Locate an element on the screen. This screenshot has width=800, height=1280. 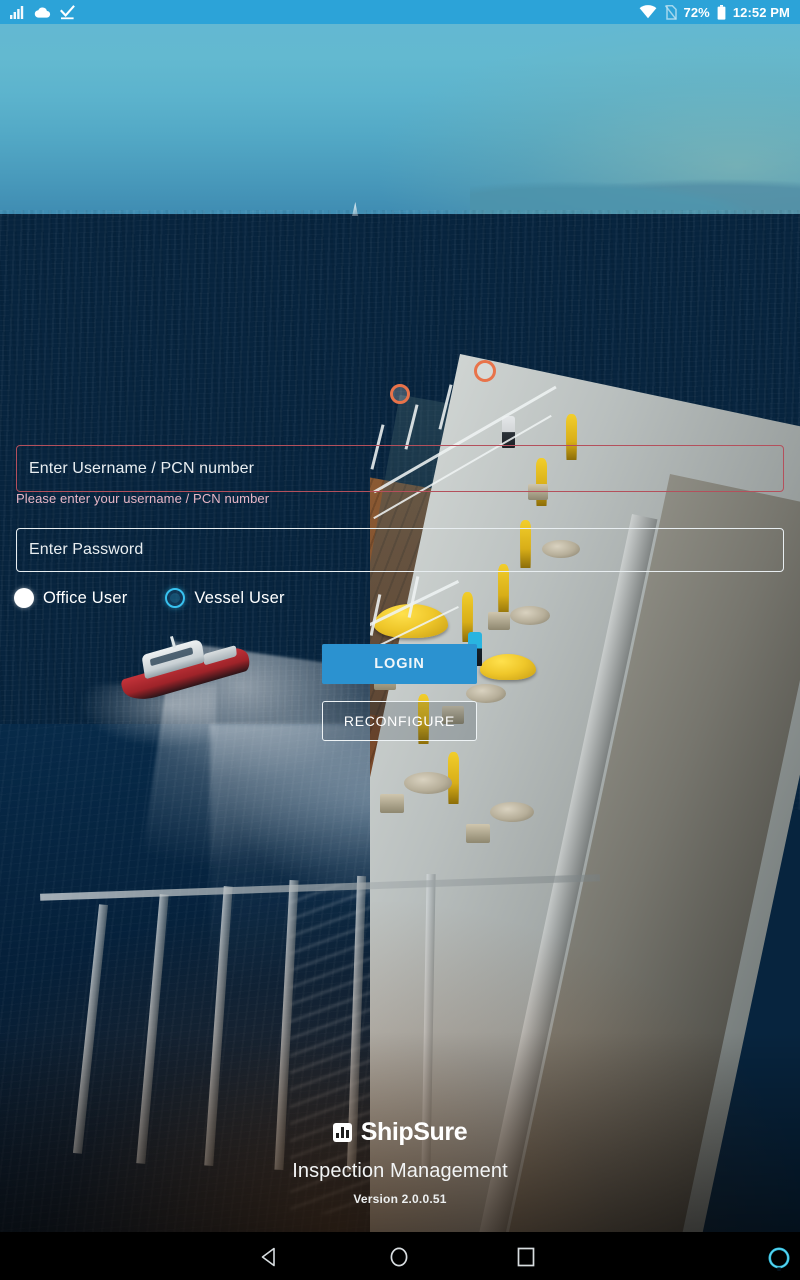
radio-option-vessel-user: Vessel User is located at coordinates (224, 598).